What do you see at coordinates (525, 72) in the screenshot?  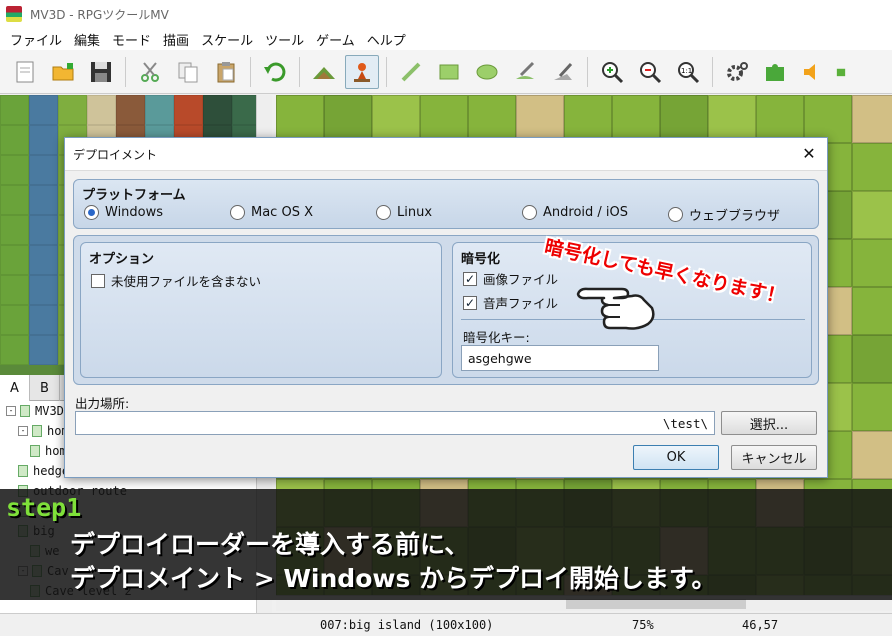 I see `fill-icon` at bounding box center [525, 72].